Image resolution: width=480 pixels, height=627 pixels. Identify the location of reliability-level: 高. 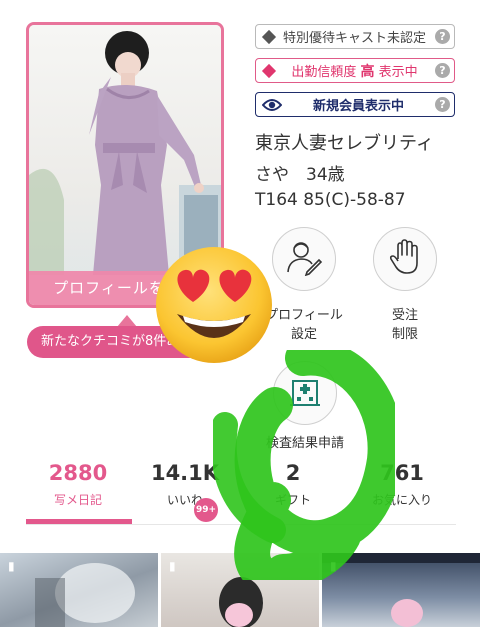
(367, 71).